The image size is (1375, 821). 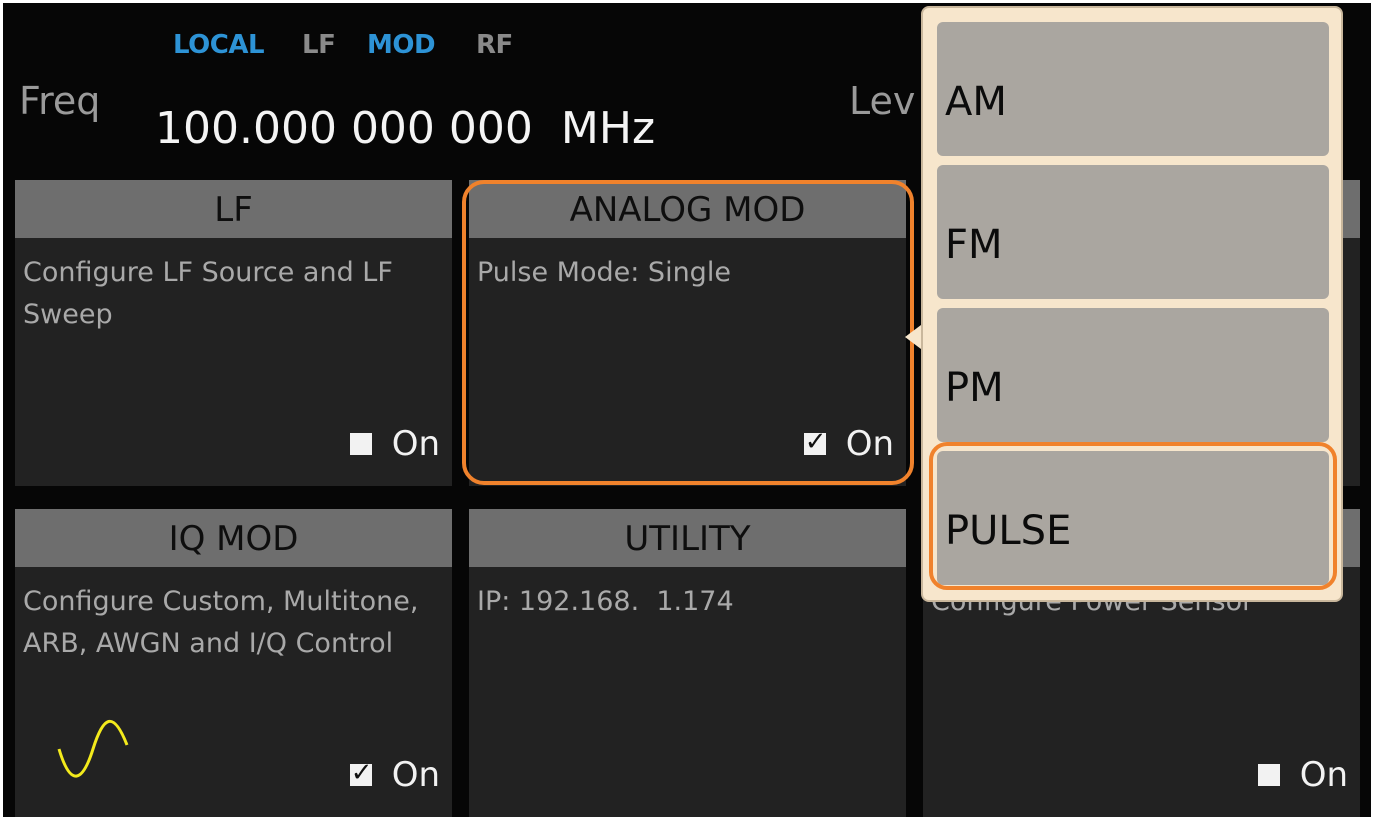 What do you see at coordinates (233, 333) in the screenshot?
I see `tile-lf: LF Configure LF Source and LF Sweep On` at bounding box center [233, 333].